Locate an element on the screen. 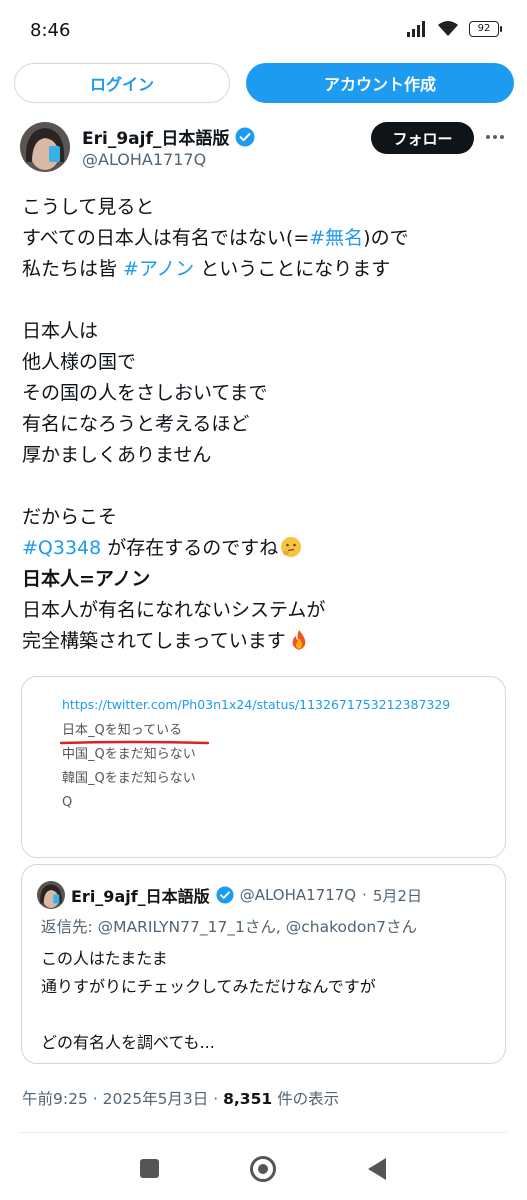 This screenshot has height=1200, width=527. fire-emoji-icon is located at coordinates (299, 640).